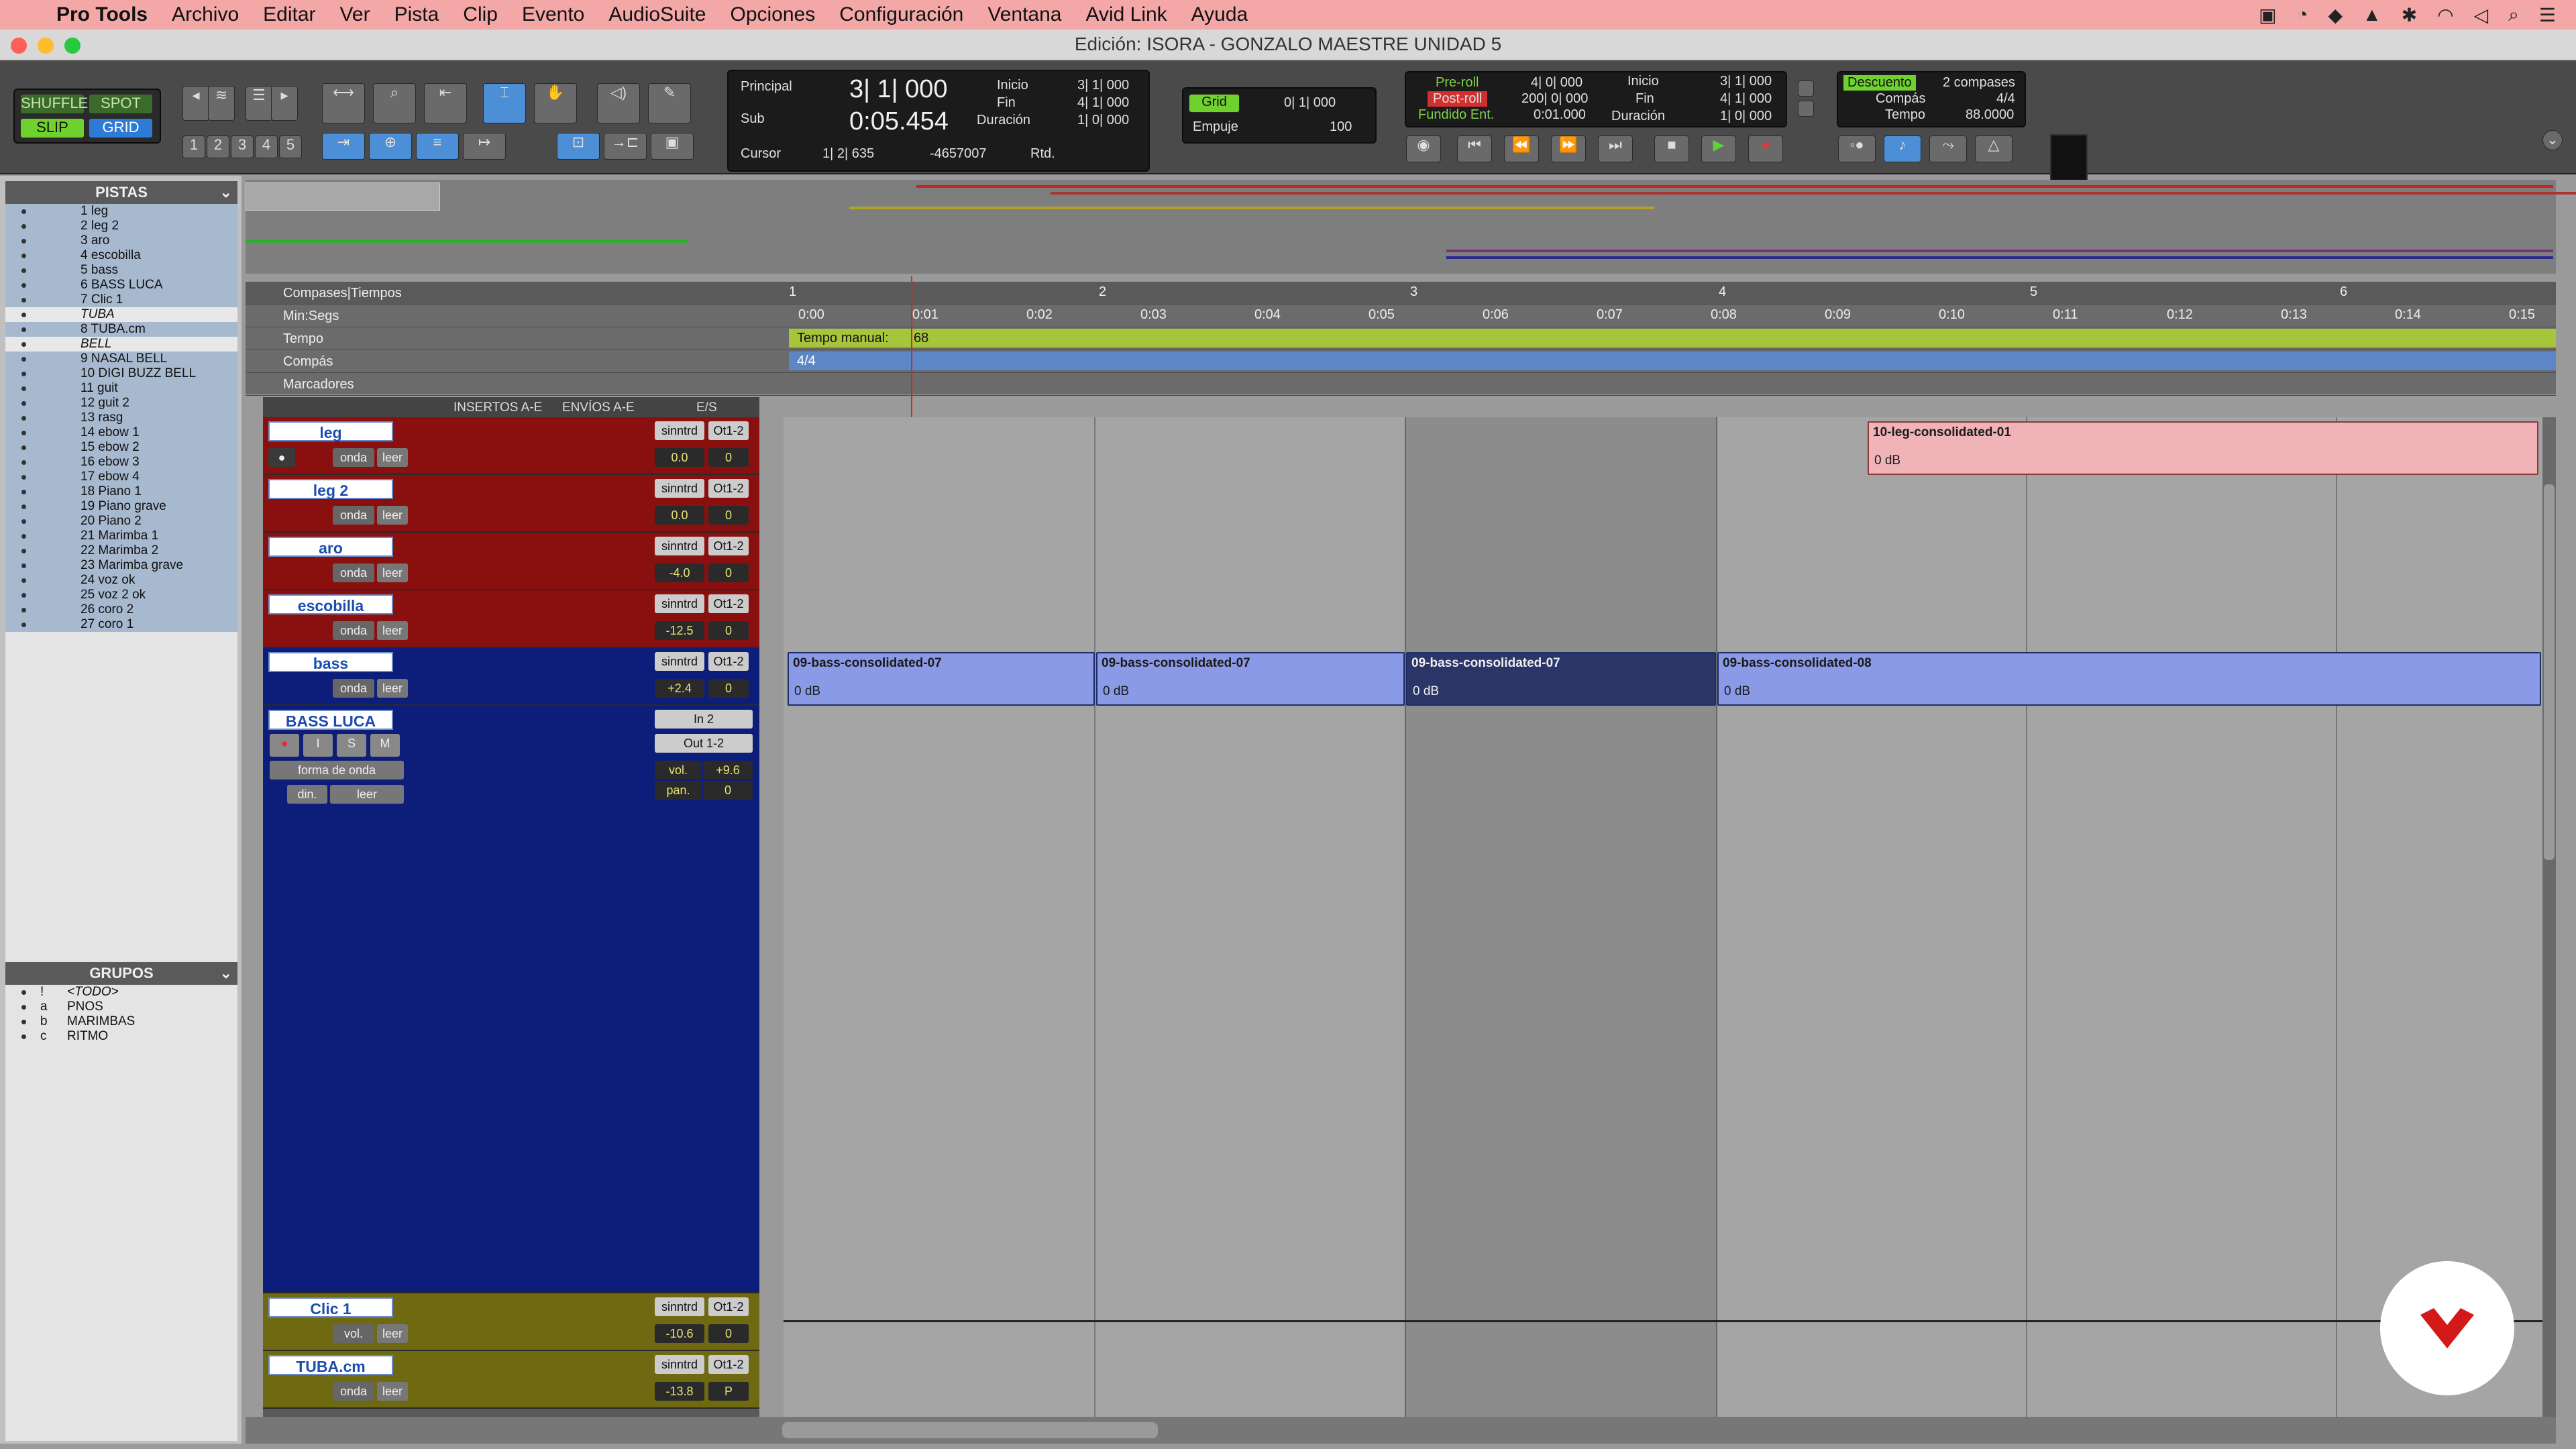 Image resolution: width=2576 pixels, height=1449 pixels. I want to click on menu-editar: Editar, so click(289, 14).